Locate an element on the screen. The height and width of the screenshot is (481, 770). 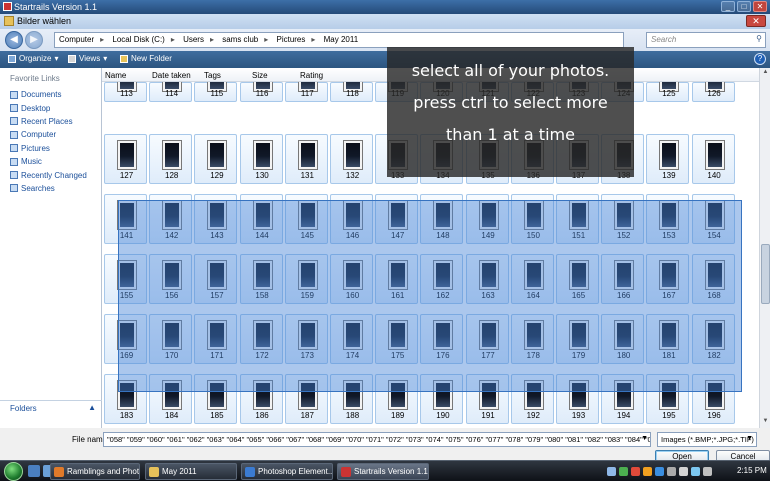
bluetooth-icon is located at coordinates (659, 471).